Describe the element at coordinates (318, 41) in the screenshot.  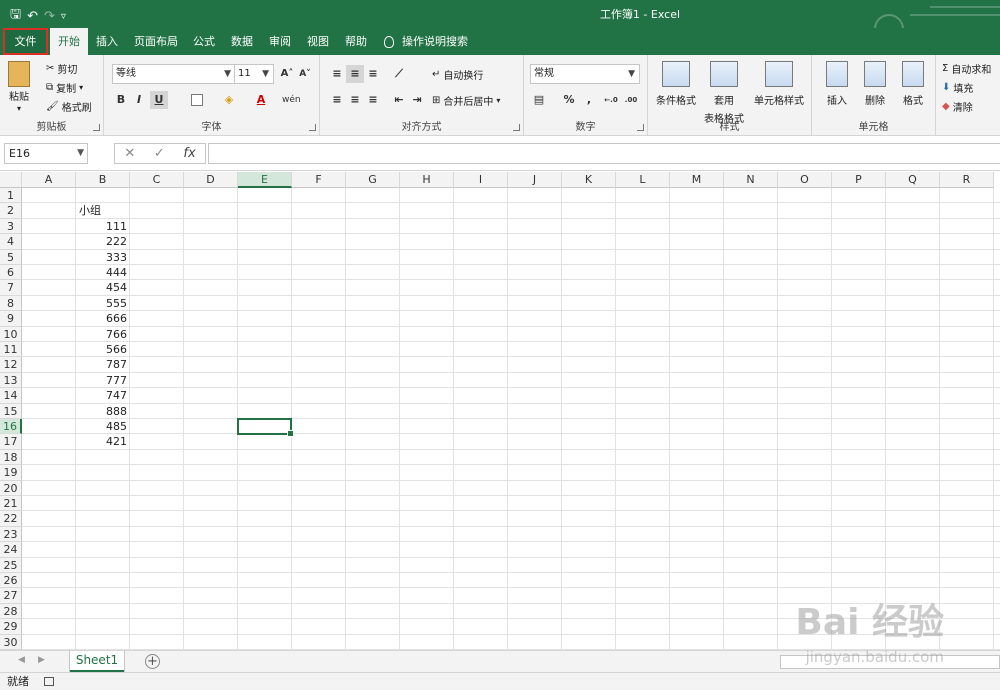
I see `tab-view: 视图` at that location.